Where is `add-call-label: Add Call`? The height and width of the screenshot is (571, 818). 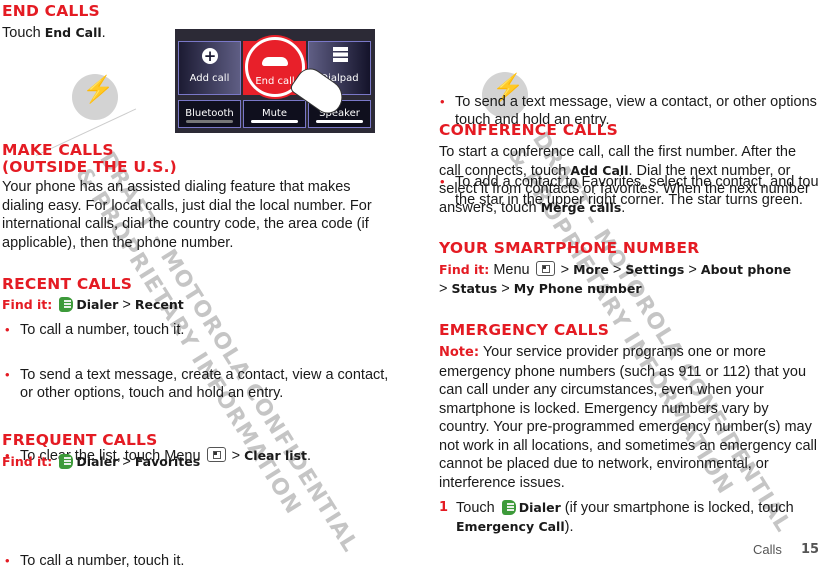
add-call-label: Add Call is located at coordinates (599, 170).